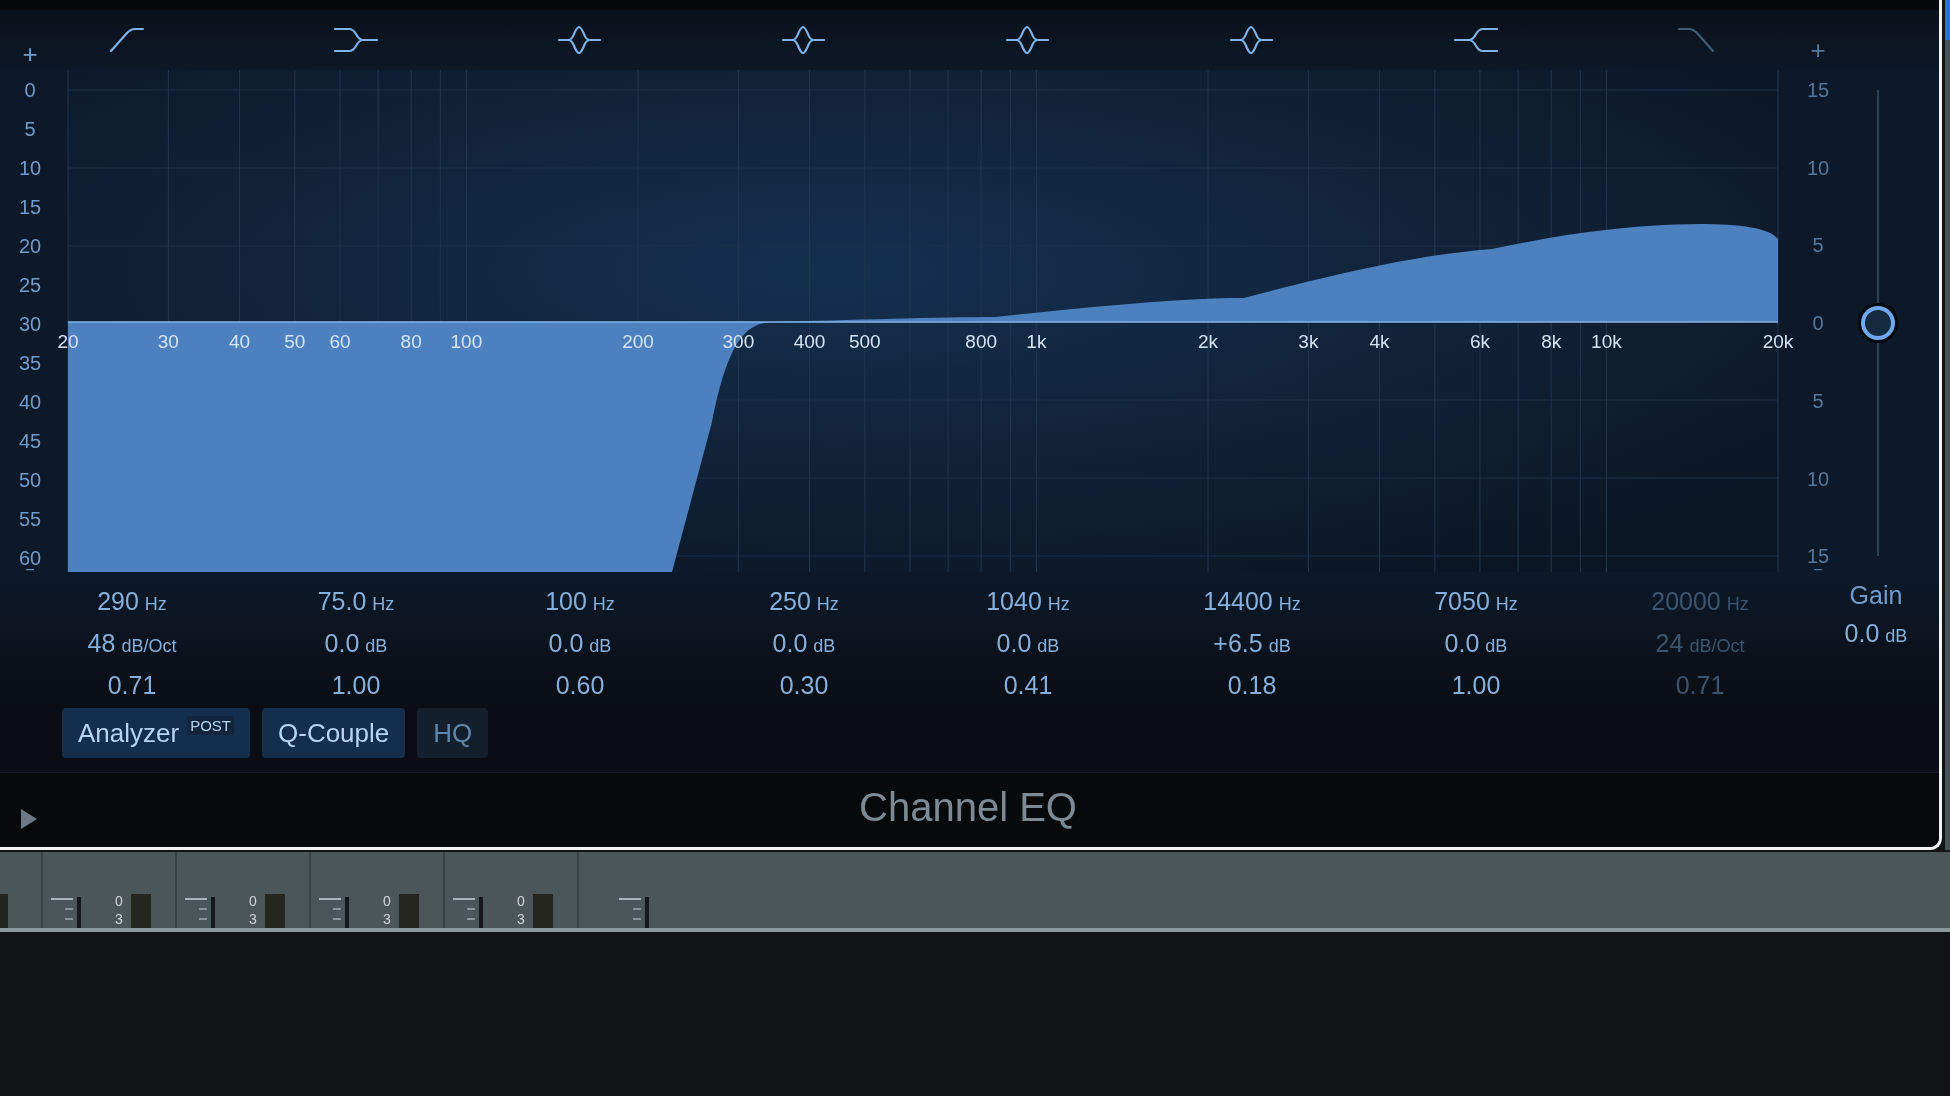  Describe the element at coordinates (340, 342) in the screenshot. I see `frequency-label: 60` at that location.